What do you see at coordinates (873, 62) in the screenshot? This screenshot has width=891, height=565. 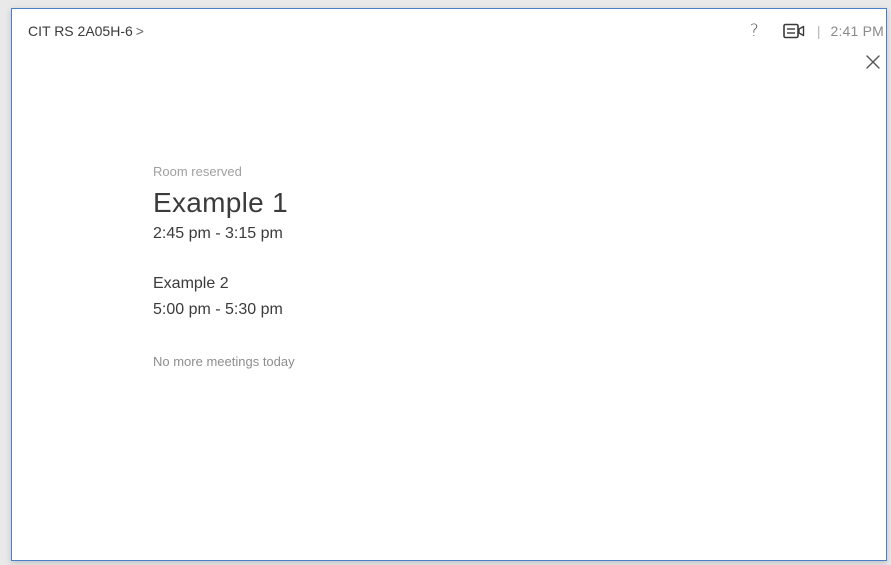 I see `close-icon` at bounding box center [873, 62].